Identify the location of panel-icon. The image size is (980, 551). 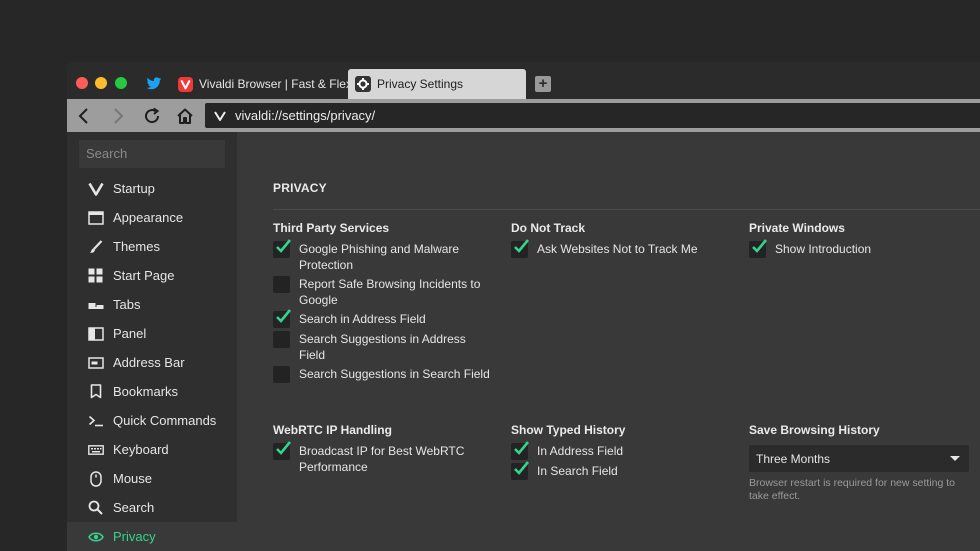
(95, 333).